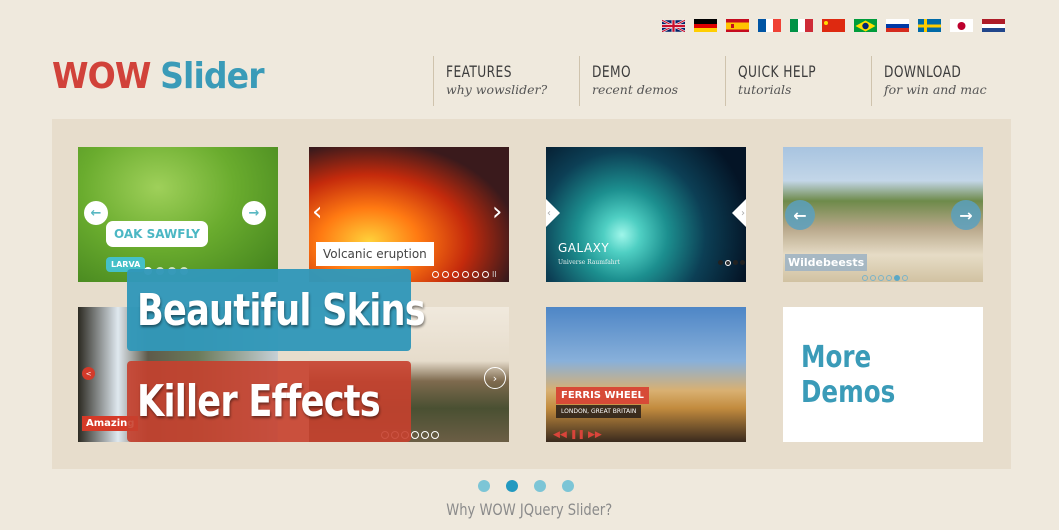  I want to click on beautiful-skins-banner: Beautiful Skins, so click(276, 310).